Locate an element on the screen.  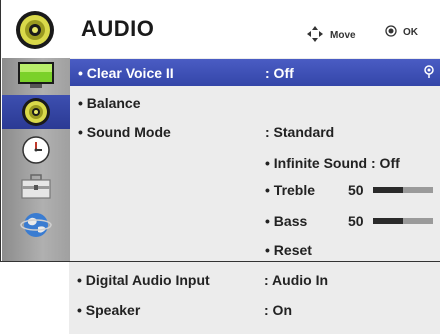
sidebar-item-time is located at coordinates (36, 150).